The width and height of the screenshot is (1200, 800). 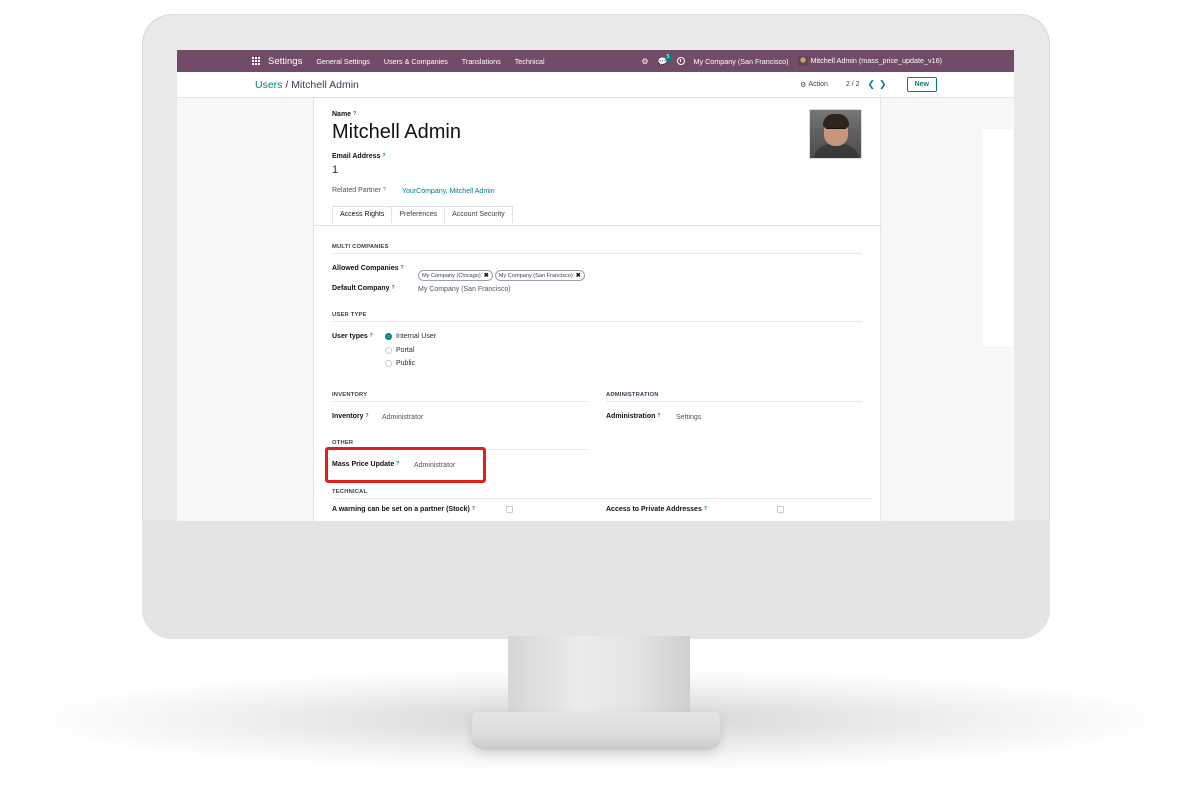 I want to click on section-user-type: USER TYPE, so click(x=597, y=317).